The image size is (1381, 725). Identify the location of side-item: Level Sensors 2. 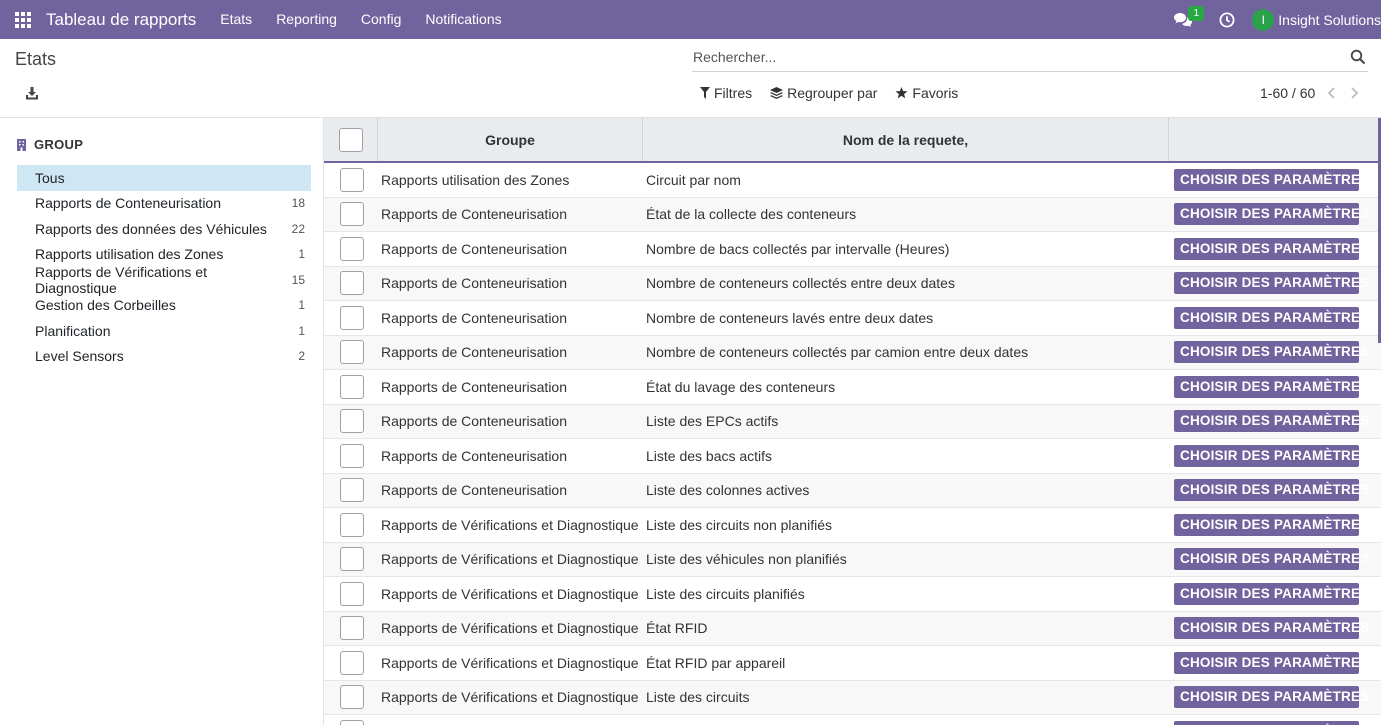
(164, 357).